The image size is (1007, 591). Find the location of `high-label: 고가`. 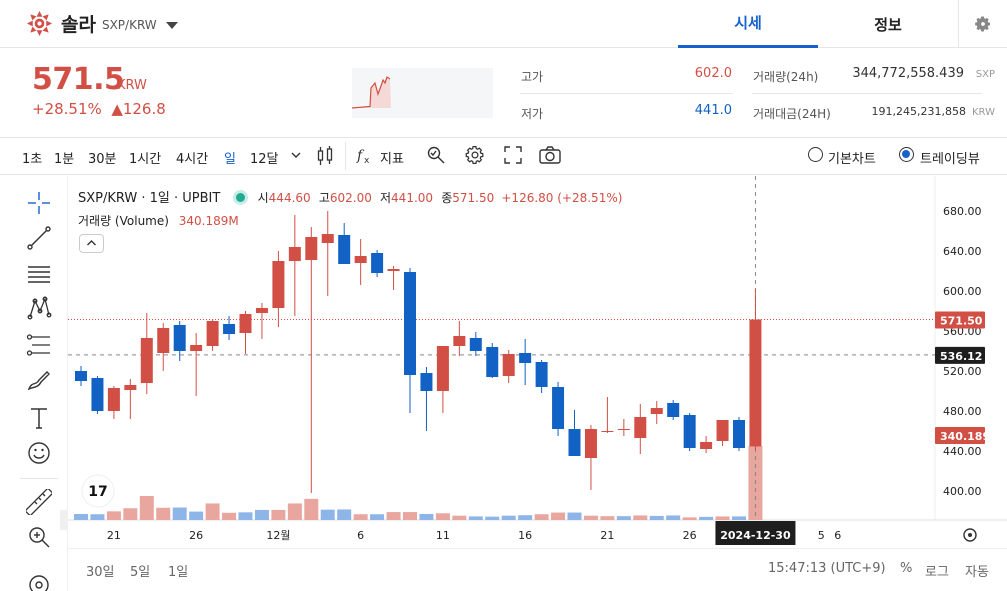

high-label: 고가 is located at coordinates (532, 77).